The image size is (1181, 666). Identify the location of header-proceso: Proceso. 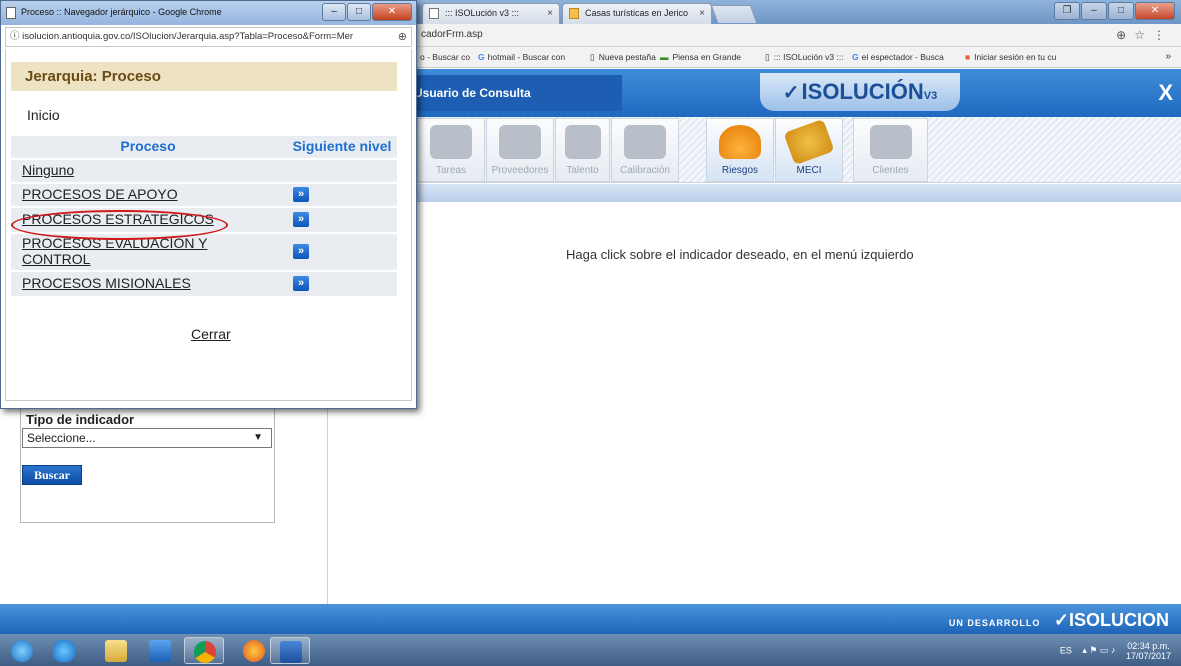
(148, 146).